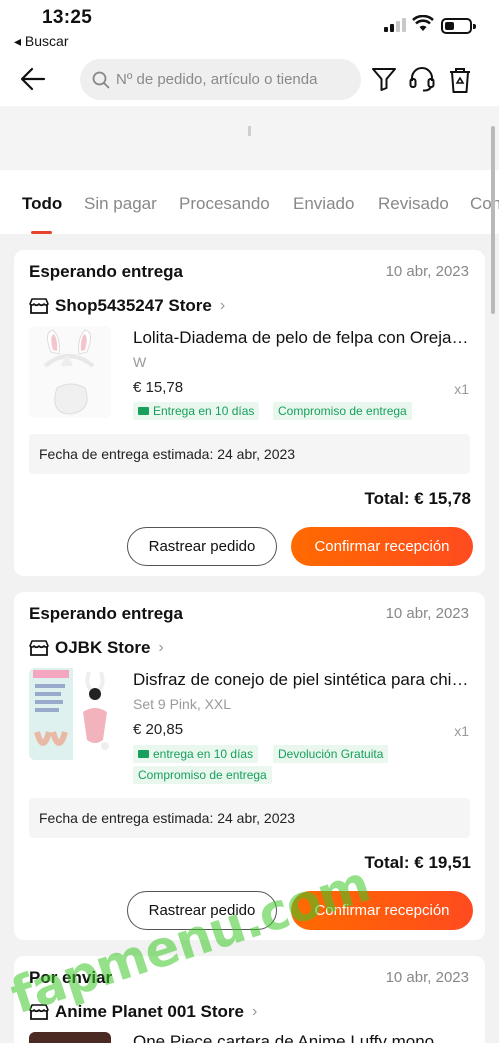  I want to click on order-total: Total: € 19,51, so click(417, 862).